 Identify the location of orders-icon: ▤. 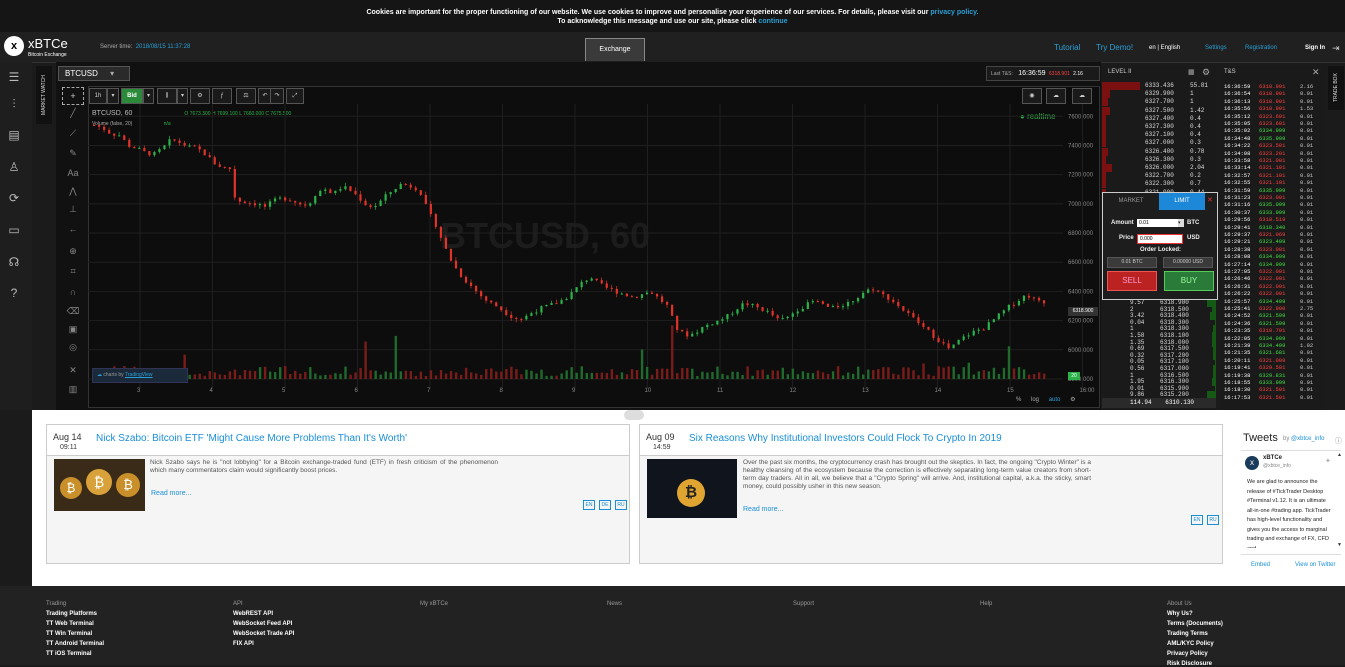
(14, 135).